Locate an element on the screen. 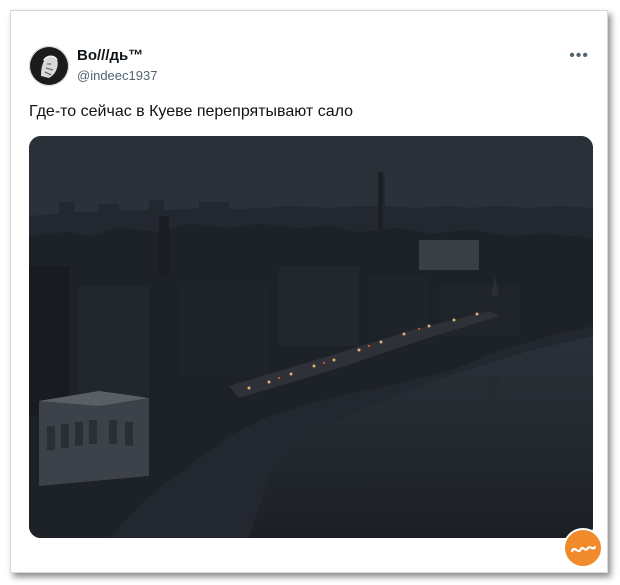 The image size is (620, 585). tweet-text: Где-то сейчас в Куеве перепрятывают сало is located at coordinates (191, 111).